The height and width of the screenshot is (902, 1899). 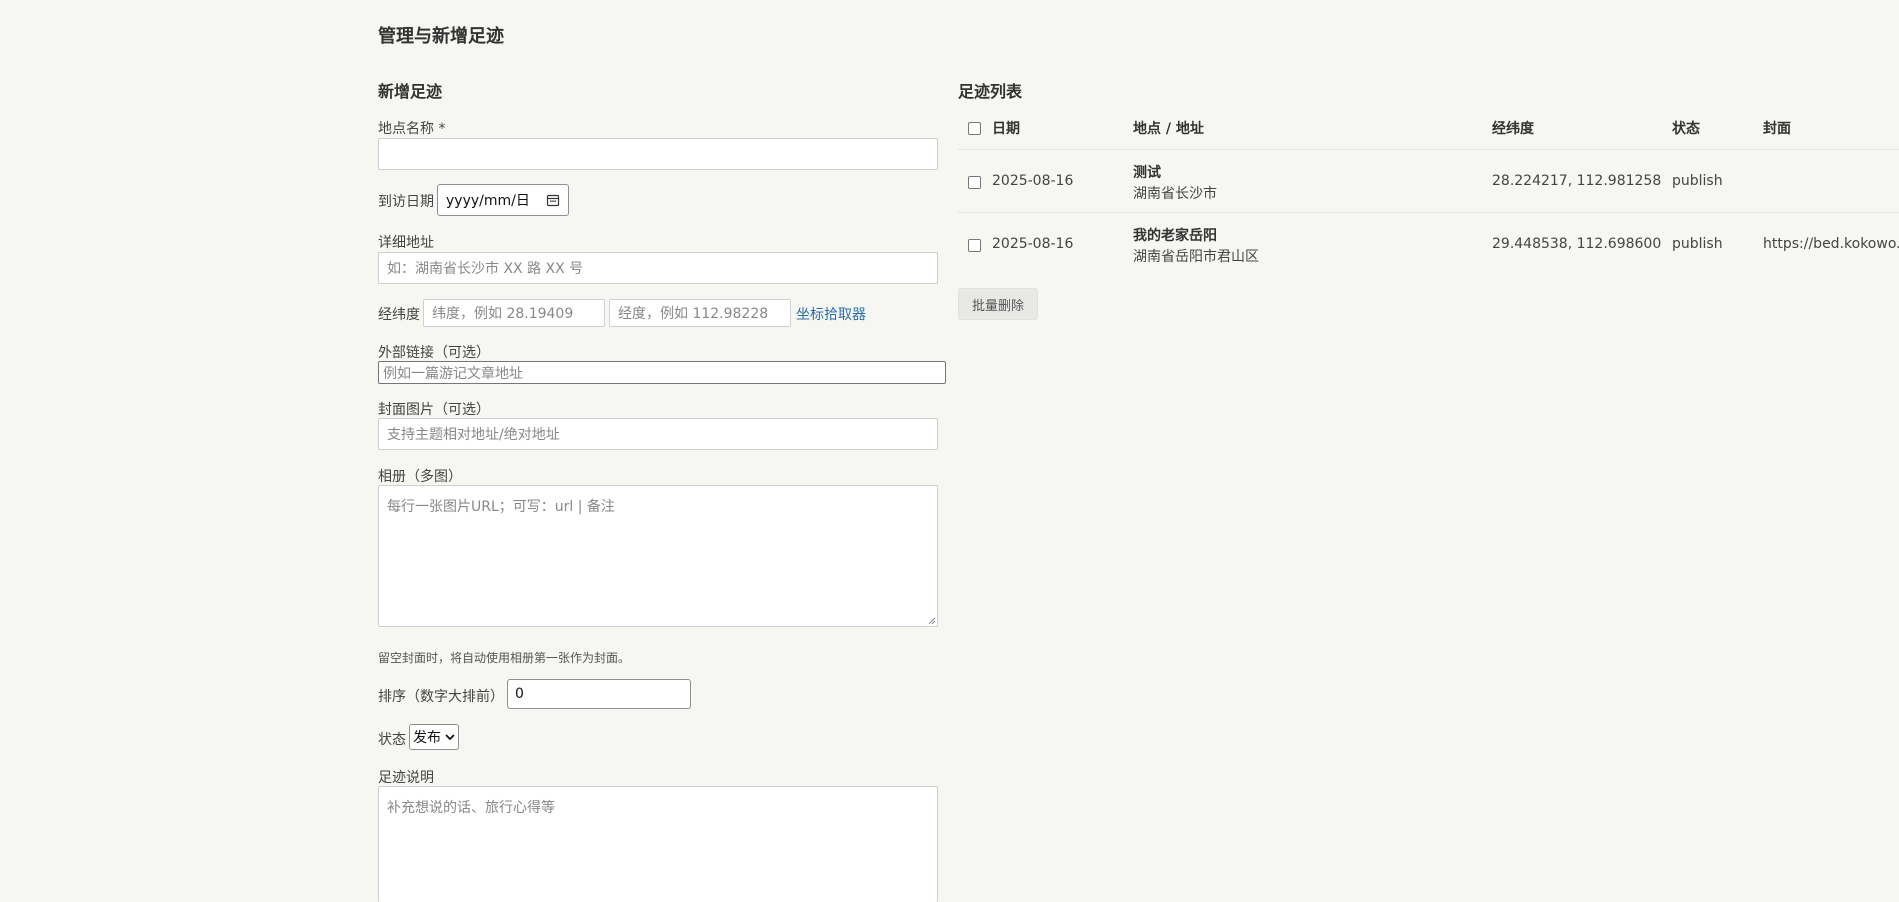 I want to click on cover-input: 支持主题相对地址/绝对地址, so click(x=658, y=434).